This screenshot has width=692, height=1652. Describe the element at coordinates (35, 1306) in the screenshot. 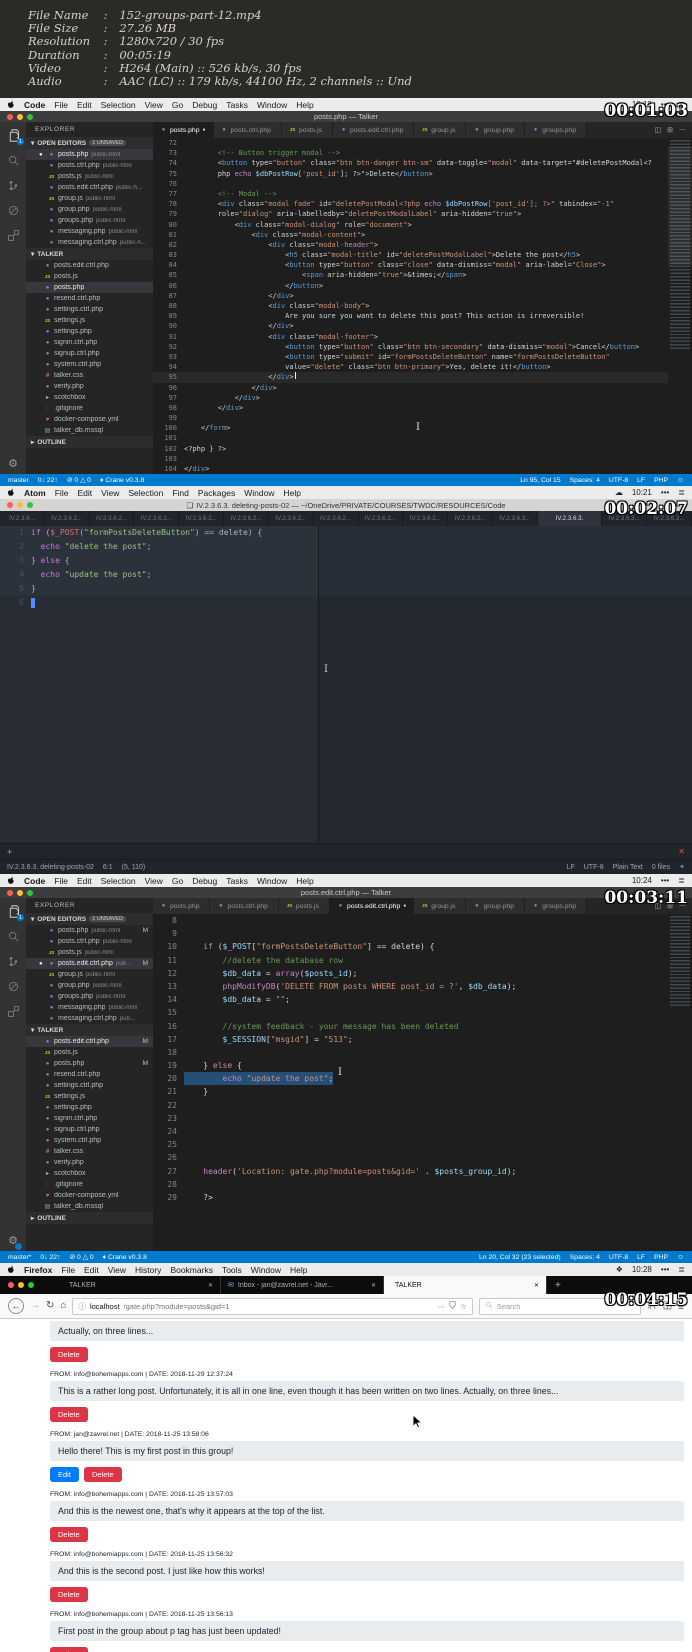

I see `forward-button: →` at that location.